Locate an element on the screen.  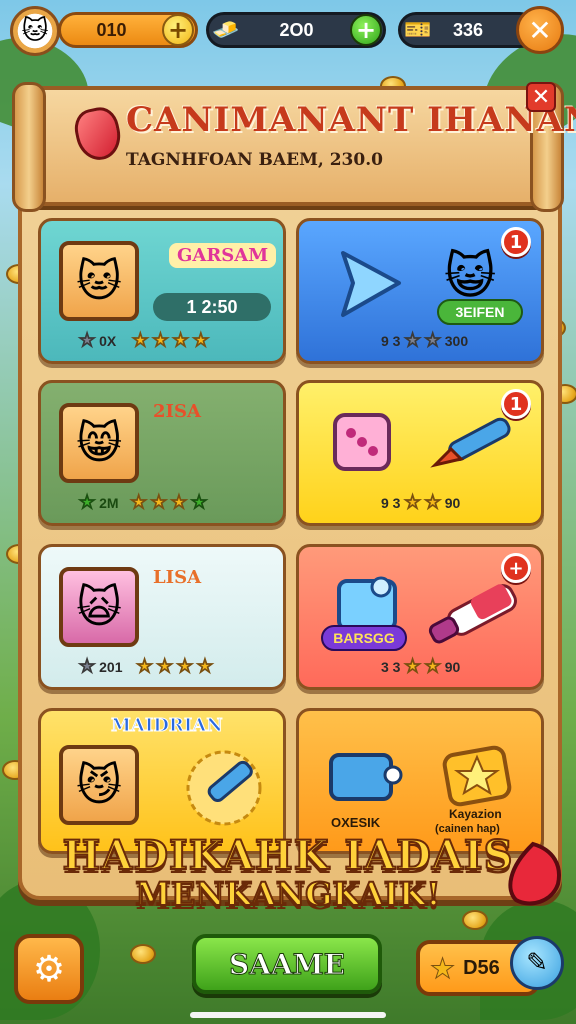
item-price: 9 3 ★ ★ 300 is located at coordinates (424, 340).